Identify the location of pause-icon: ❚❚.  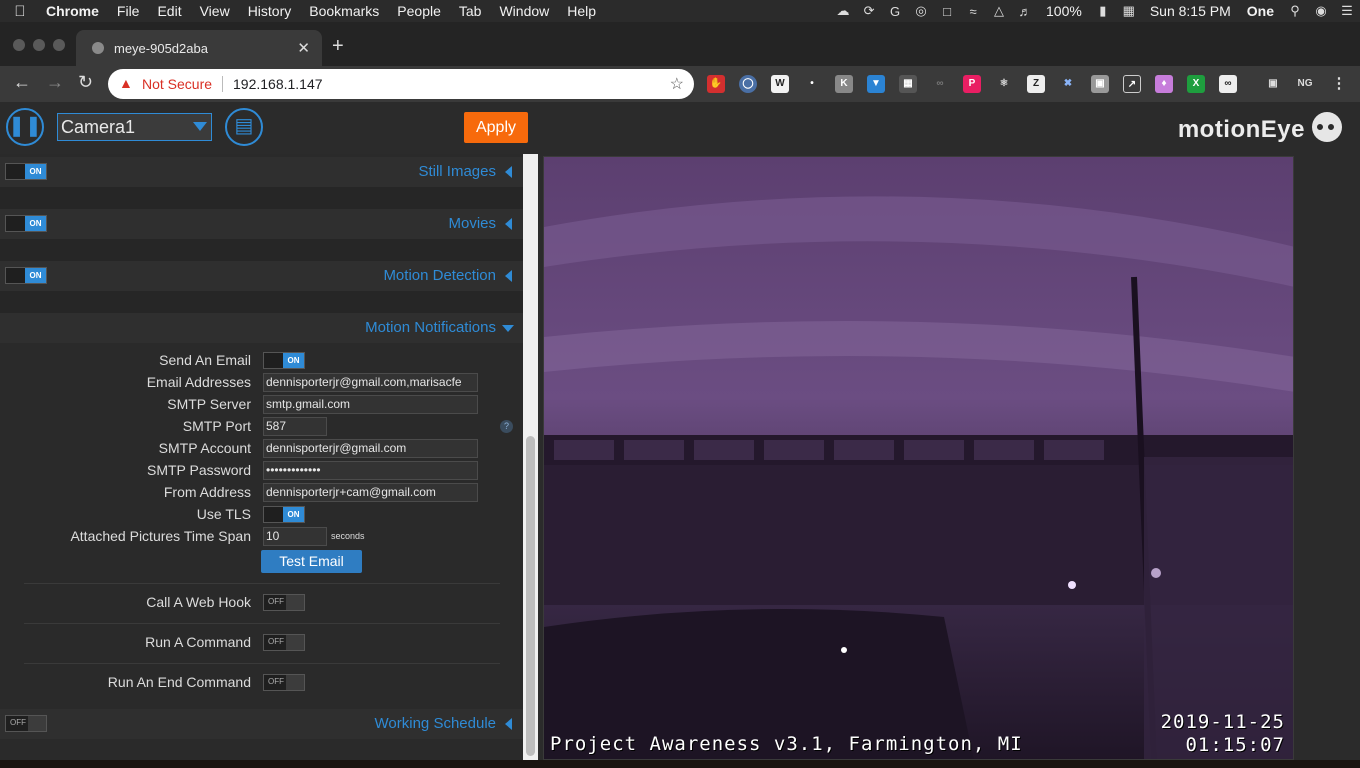
(25, 127).